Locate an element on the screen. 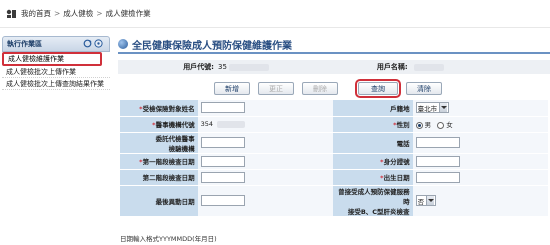 The height and width of the screenshot is (245, 550). insured-name-label: 受檢保險對象姓名 is located at coordinates (168, 108).